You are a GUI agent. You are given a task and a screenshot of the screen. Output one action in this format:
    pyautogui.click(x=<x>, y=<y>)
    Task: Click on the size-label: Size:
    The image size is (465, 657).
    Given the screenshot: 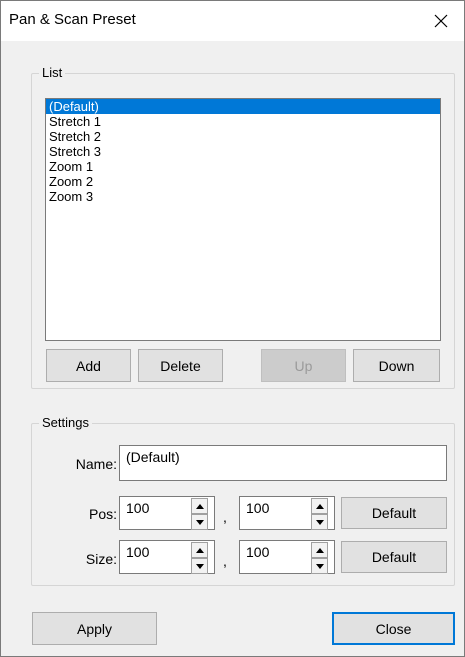 What is the action you would take?
    pyautogui.click(x=101, y=559)
    